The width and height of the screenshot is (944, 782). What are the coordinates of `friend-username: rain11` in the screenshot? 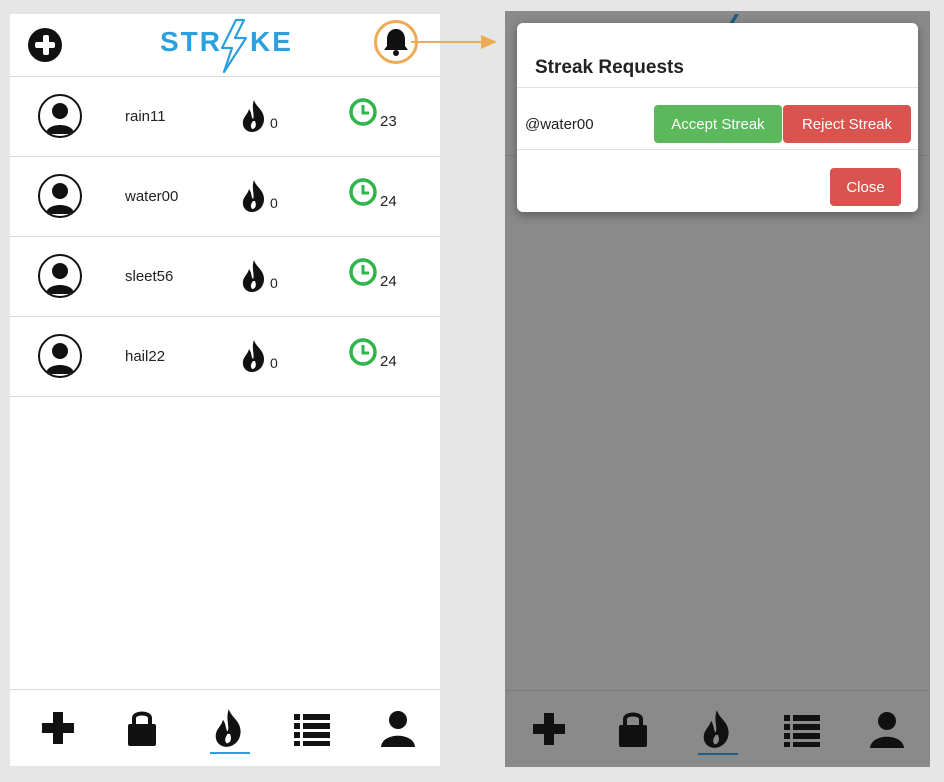 It's located at (145, 116).